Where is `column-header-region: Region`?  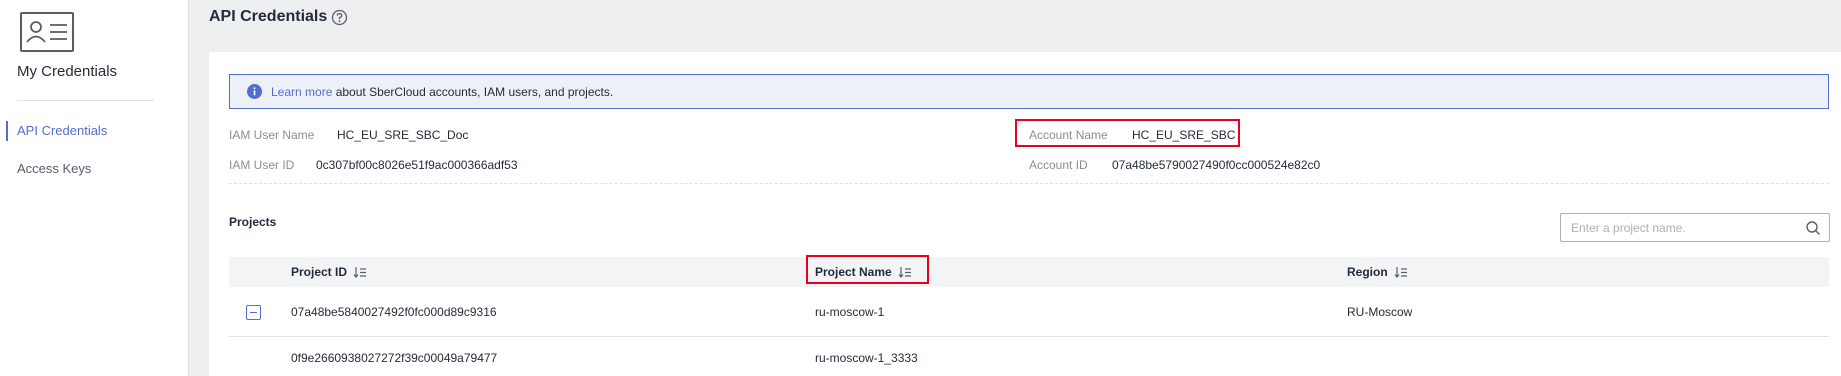 column-header-region: Region is located at coordinates (1377, 272).